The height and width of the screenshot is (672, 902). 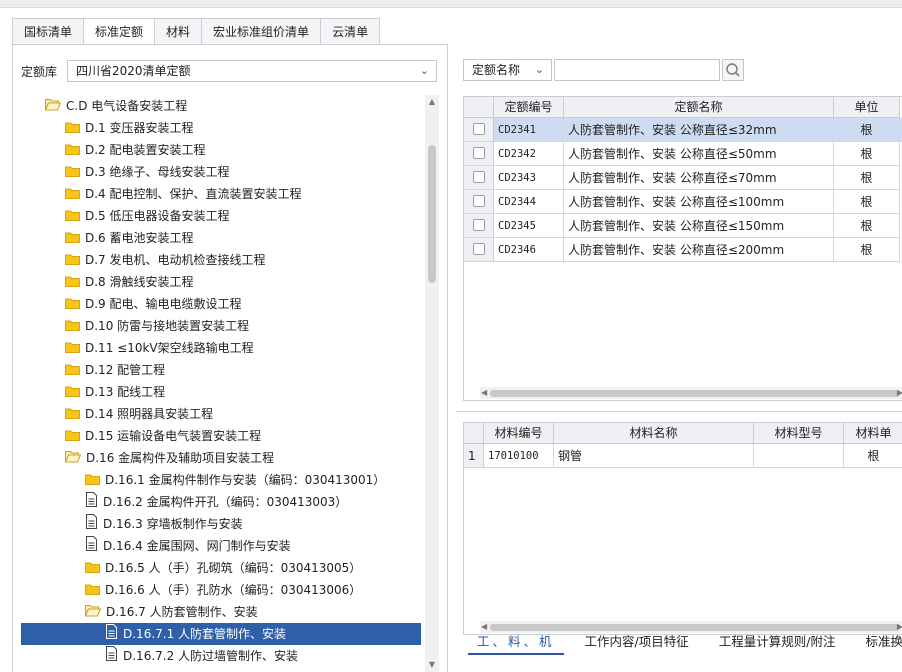 What do you see at coordinates (175, 260) in the screenshot?
I see `tree-node-label: D.7 发电机、电动机检查接线工程` at bounding box center [175, 260].